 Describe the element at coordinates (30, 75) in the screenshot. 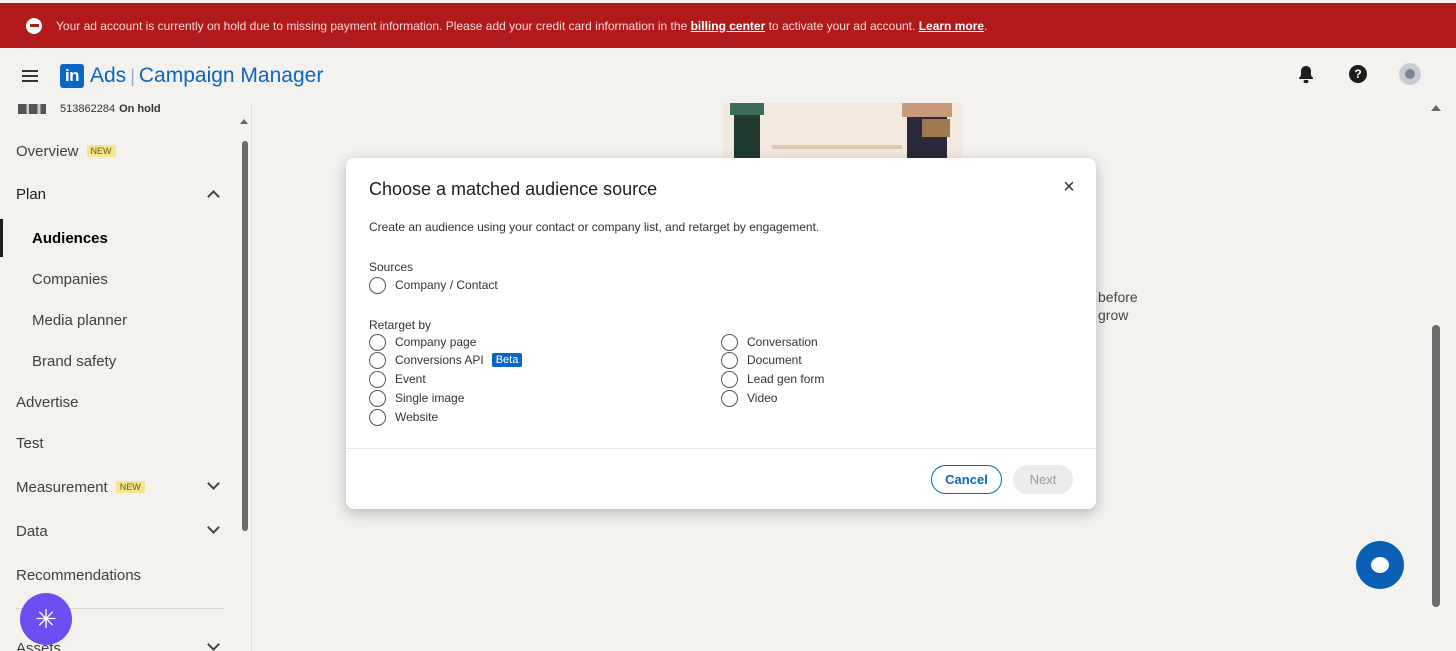

I see `menu-icon` at that location.